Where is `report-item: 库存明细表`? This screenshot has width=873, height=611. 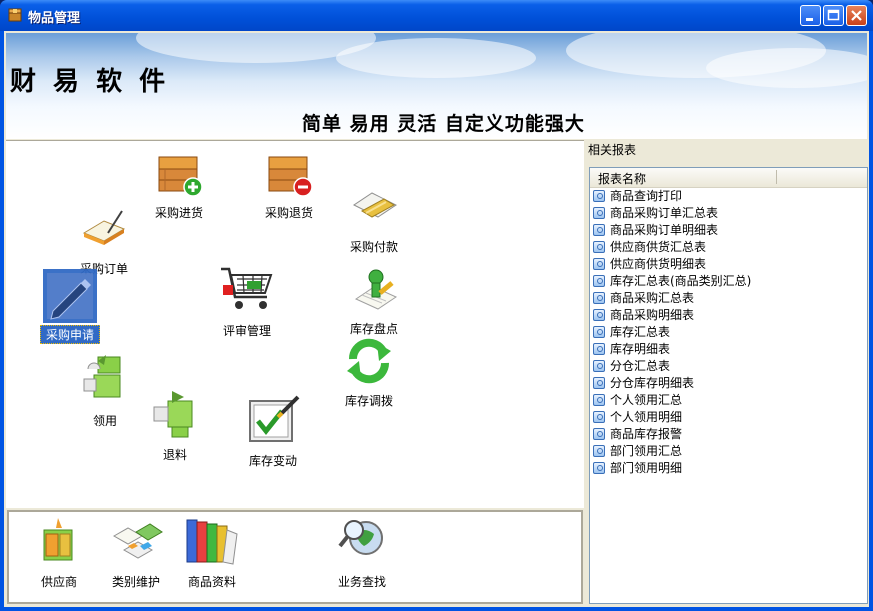
report-item: 库存明细表 is located at coordinates (728, 349).